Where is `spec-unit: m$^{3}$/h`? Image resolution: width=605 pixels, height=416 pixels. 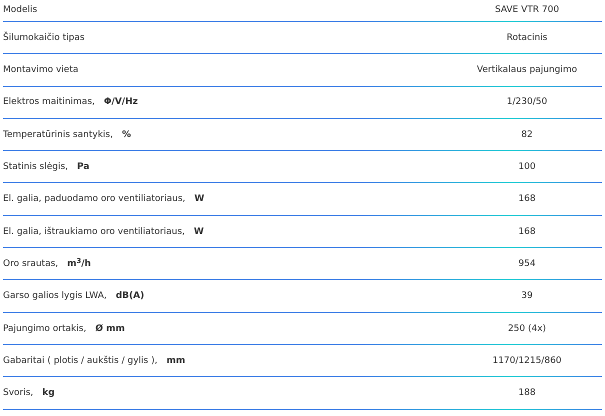 spec-unit: m$^{3}$/h is located at coordinates (79, 264).